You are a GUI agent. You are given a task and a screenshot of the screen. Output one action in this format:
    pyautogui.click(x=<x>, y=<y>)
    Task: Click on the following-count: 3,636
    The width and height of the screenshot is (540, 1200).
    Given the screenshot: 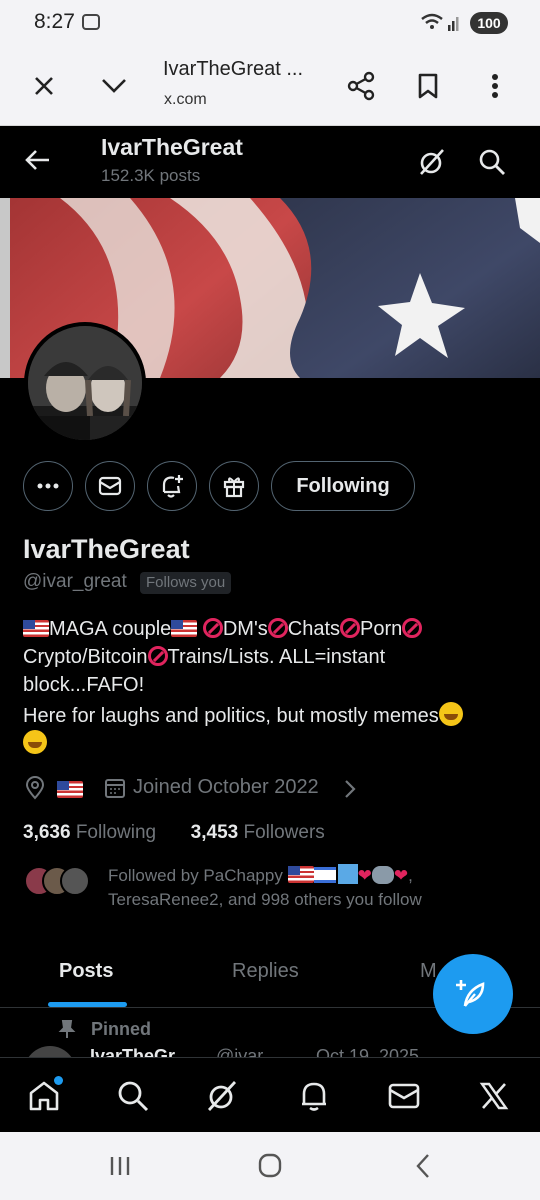 What is the action you would take?
    pyautogui.click(x=47, y=832)
    